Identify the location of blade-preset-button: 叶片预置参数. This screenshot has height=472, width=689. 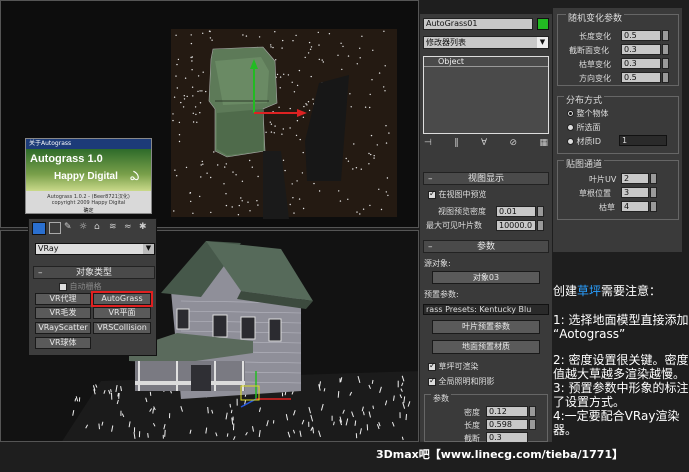
(486, 327).